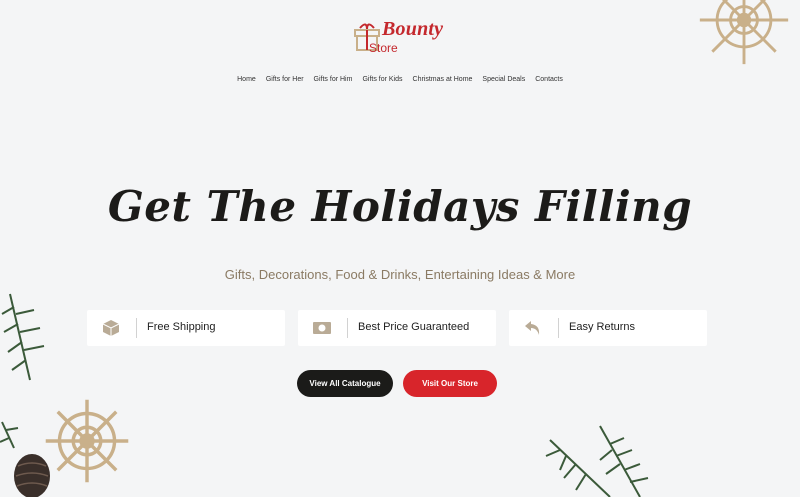 The image size is (800, 497). What do you see at coordinates (503, 79) in the screenshot?
I see `nav-item-special-deals: Special Deals` at bounding box center [503, 79].